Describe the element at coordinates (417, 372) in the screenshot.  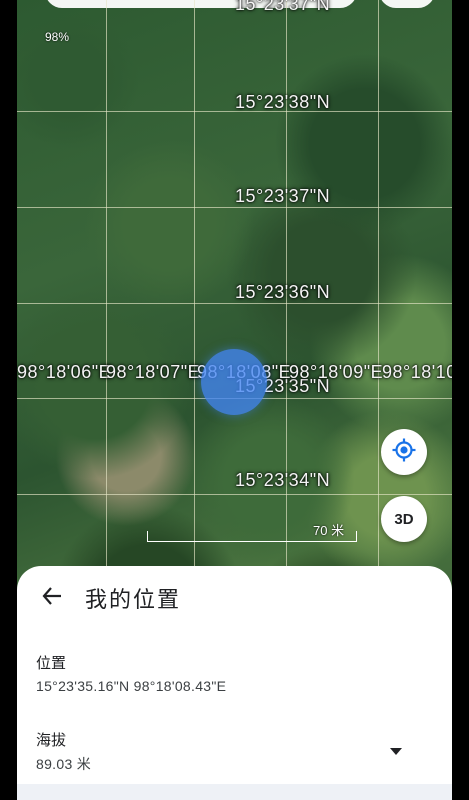
I see `longitude-label: 98°18'10` at that location.